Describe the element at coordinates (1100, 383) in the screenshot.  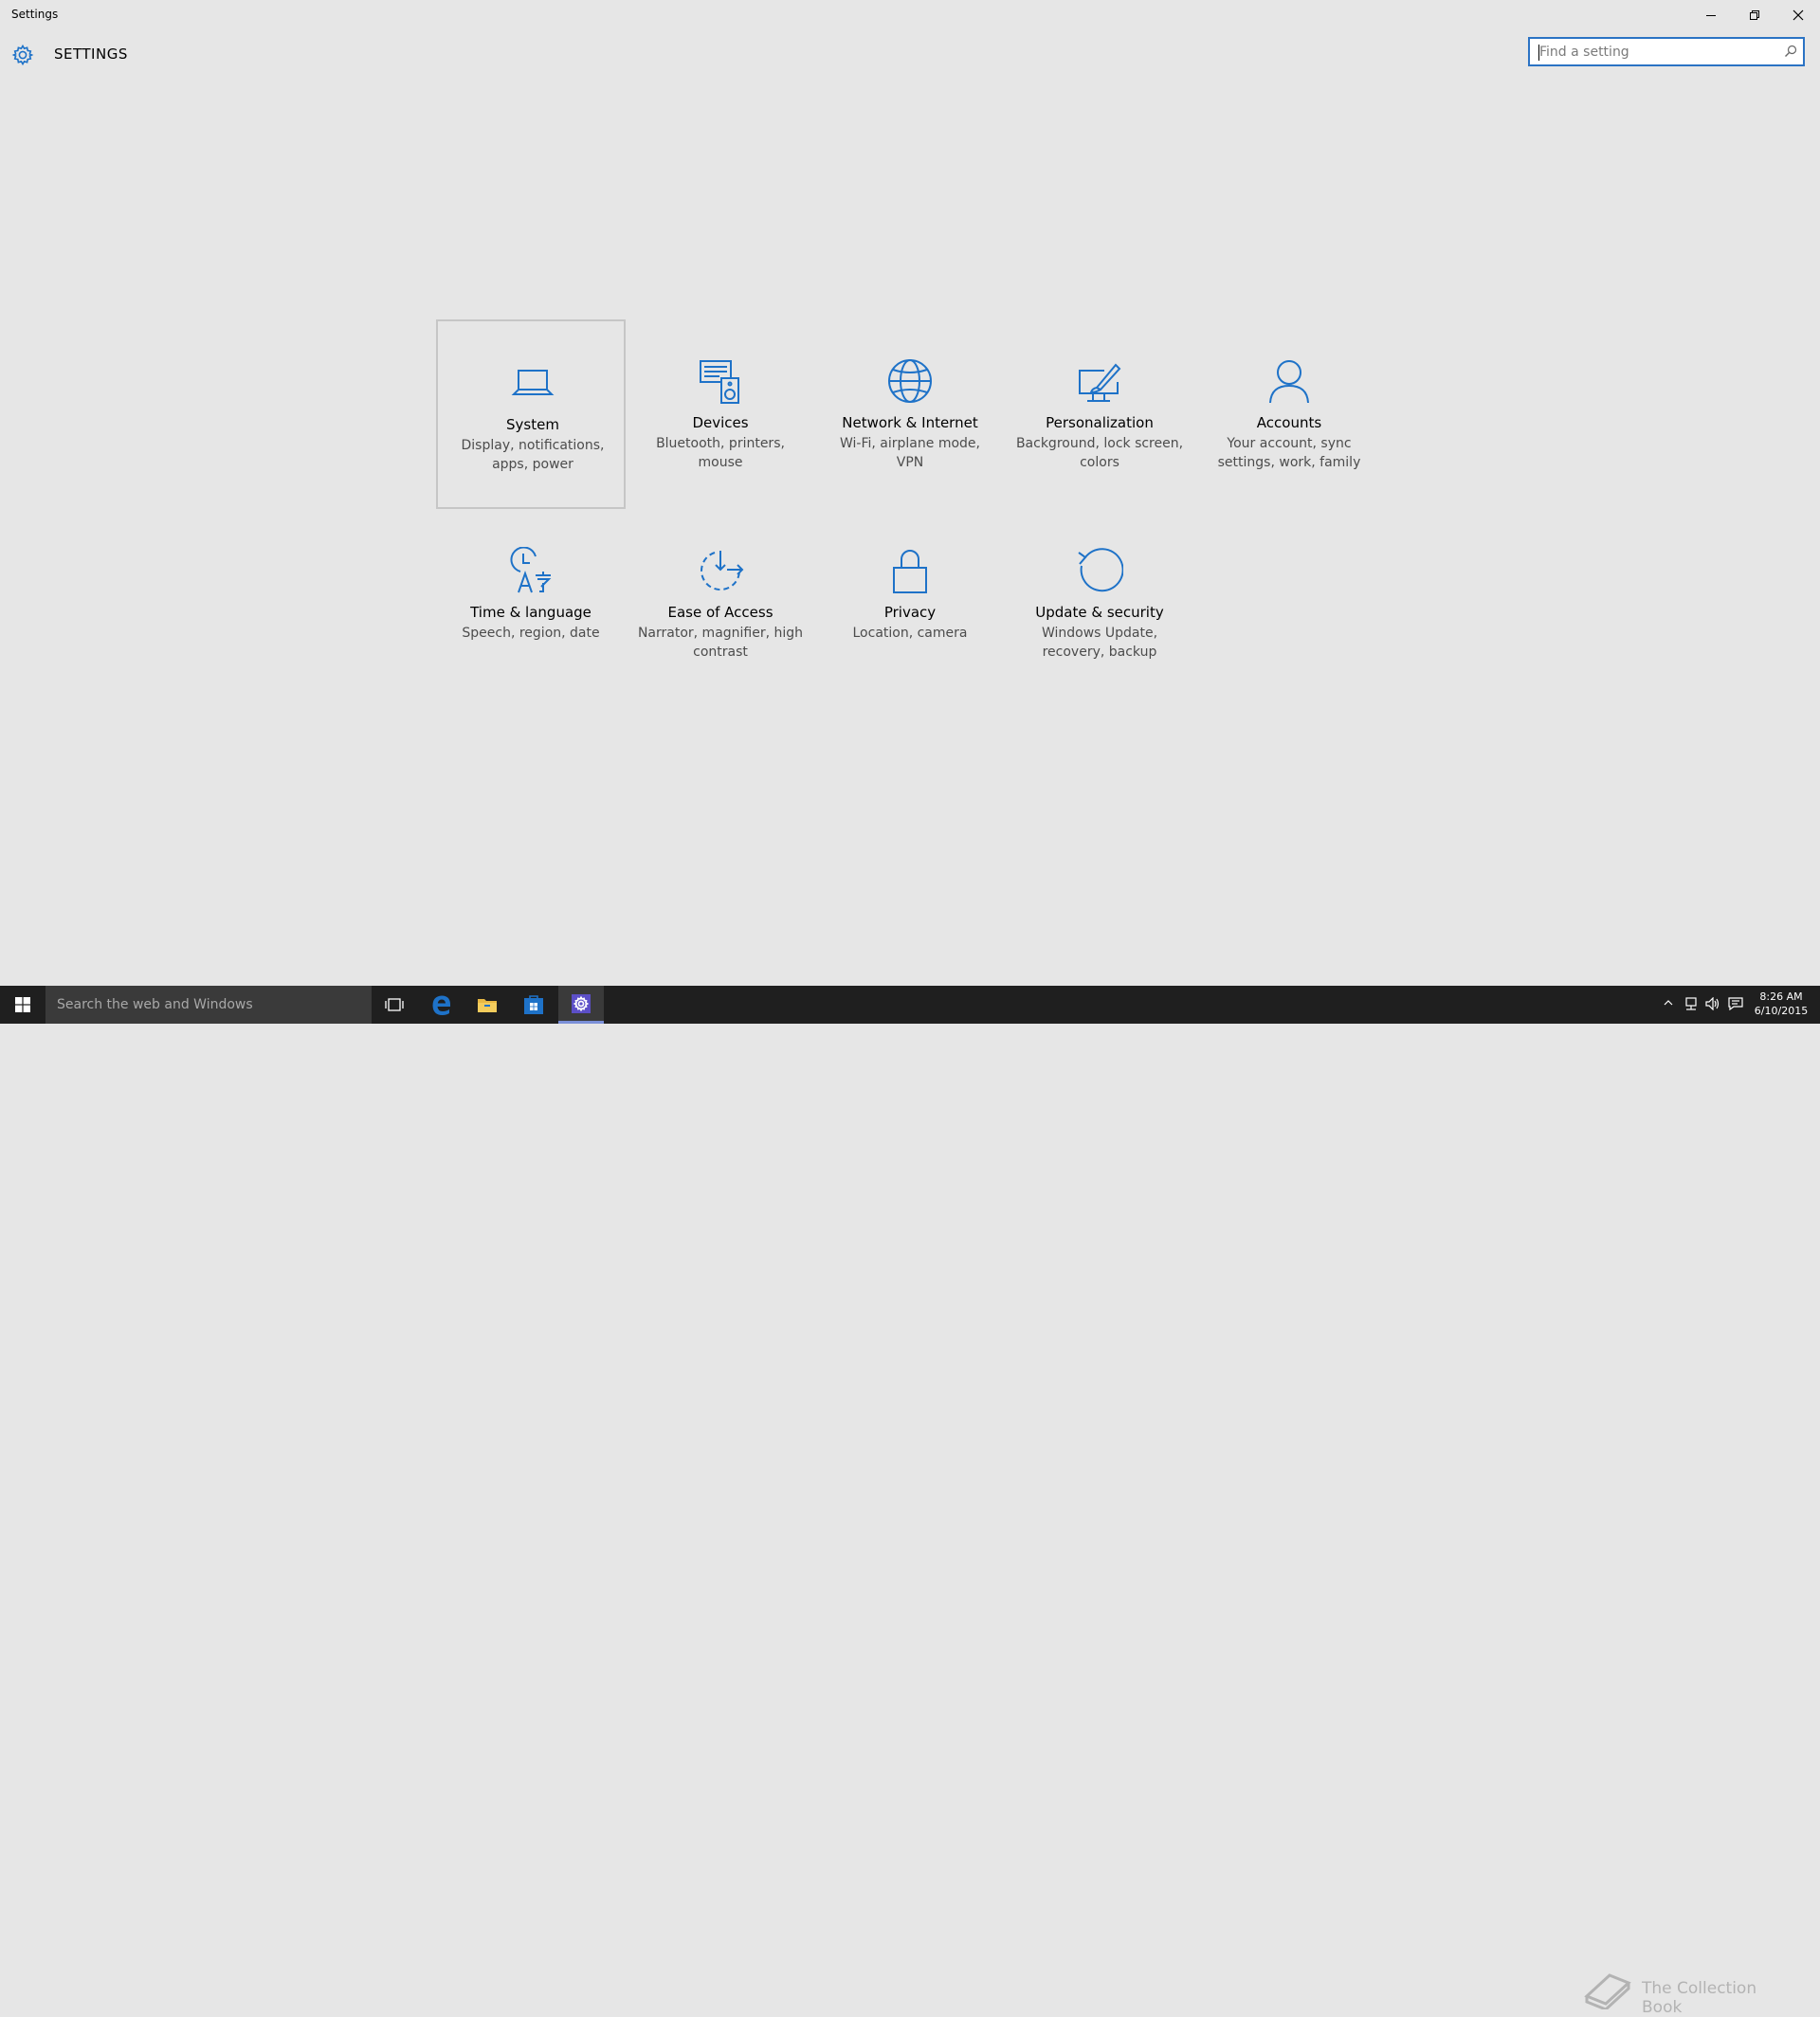
I see `paintbrush-icon` at that location.